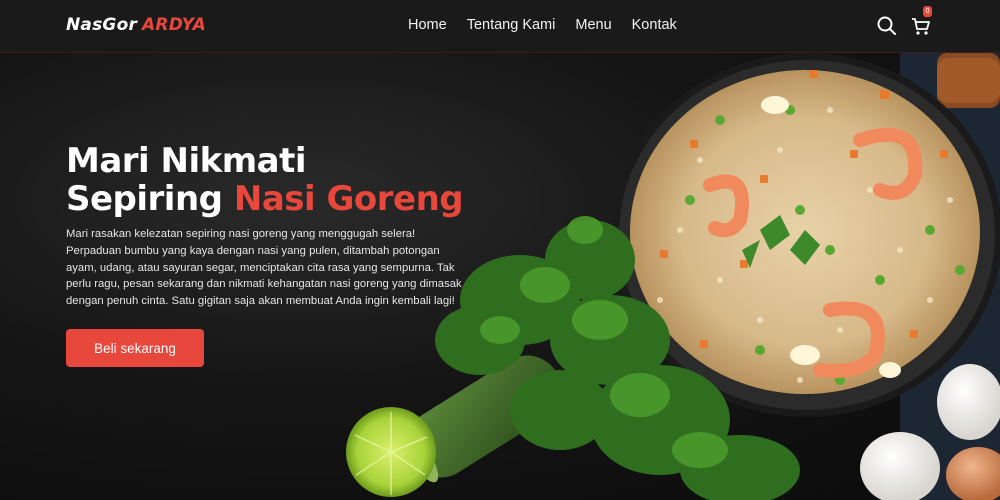  I want to click on search-icon, so click(887, 26).